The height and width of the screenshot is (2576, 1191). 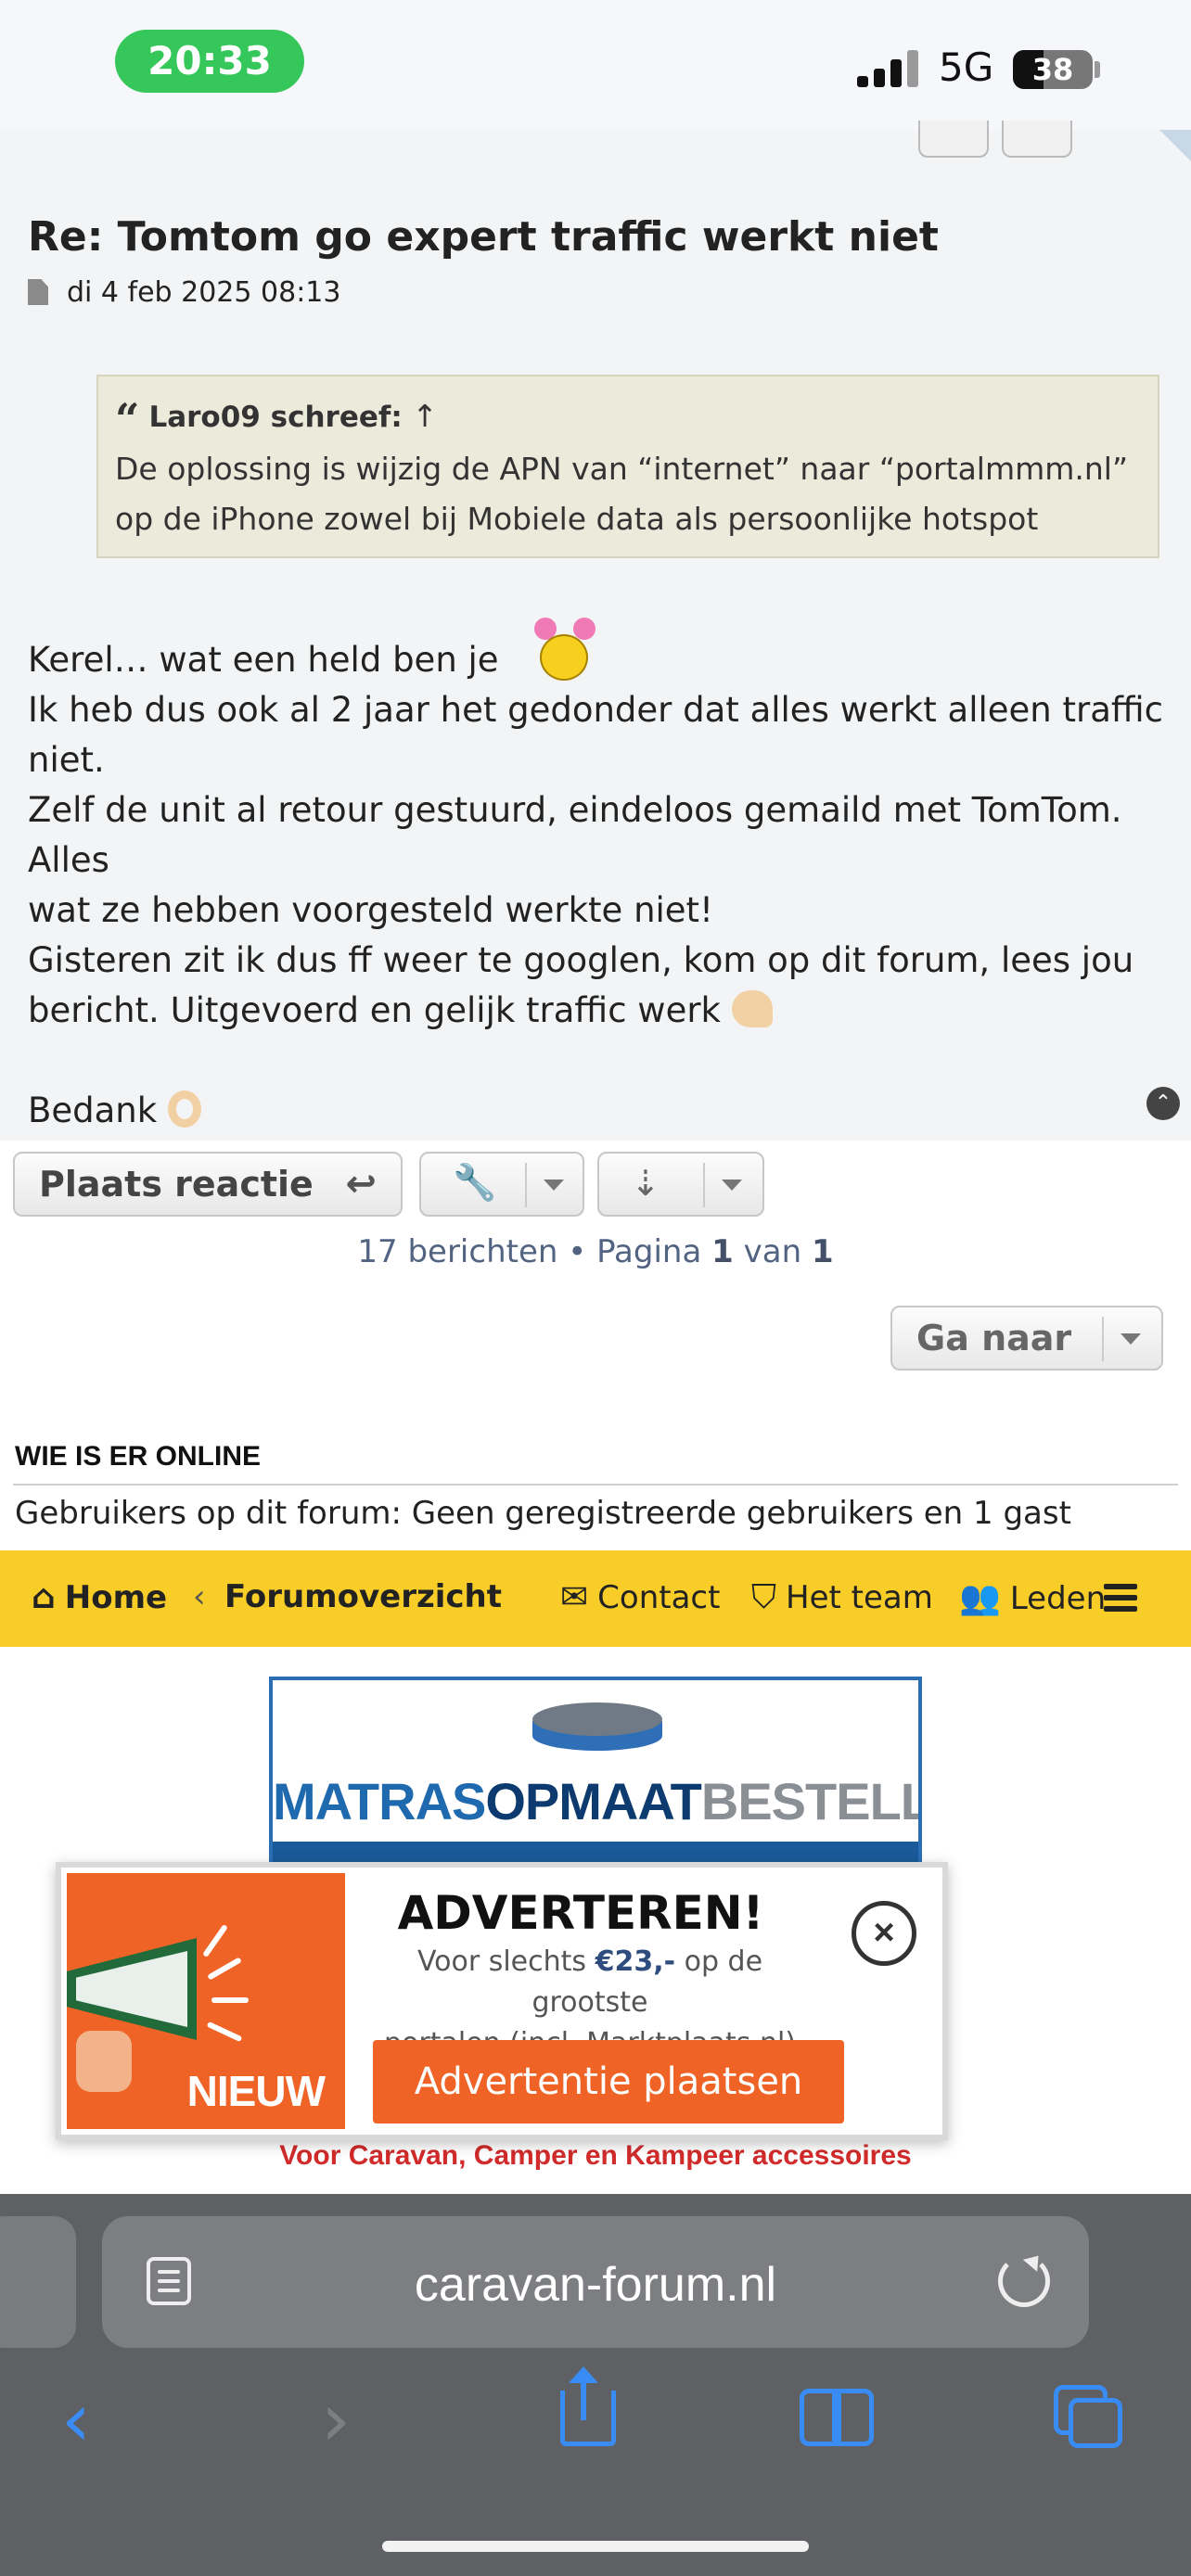 I want to click on shield-icon: ⛉, so click(x=764, y=1597).